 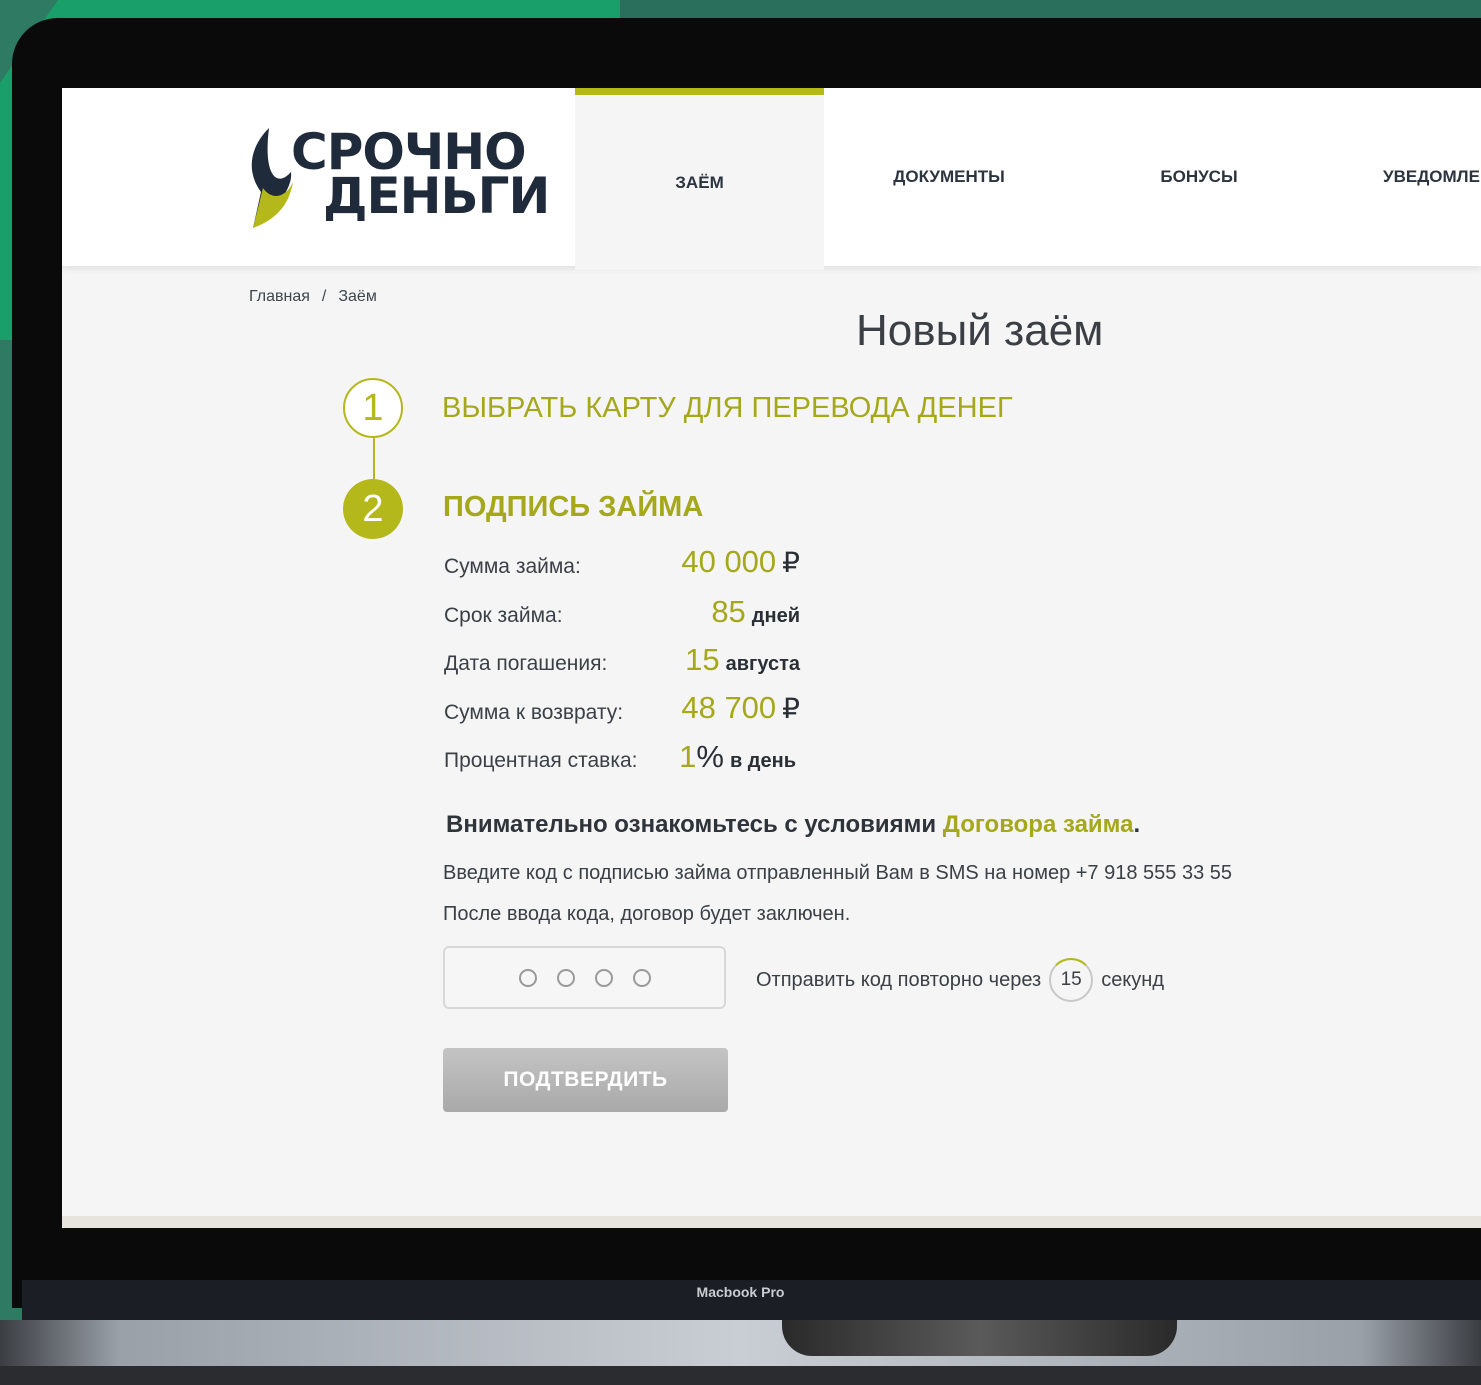 I want to click on loan-term-value: 85 дней, so click(x=755, y=611).